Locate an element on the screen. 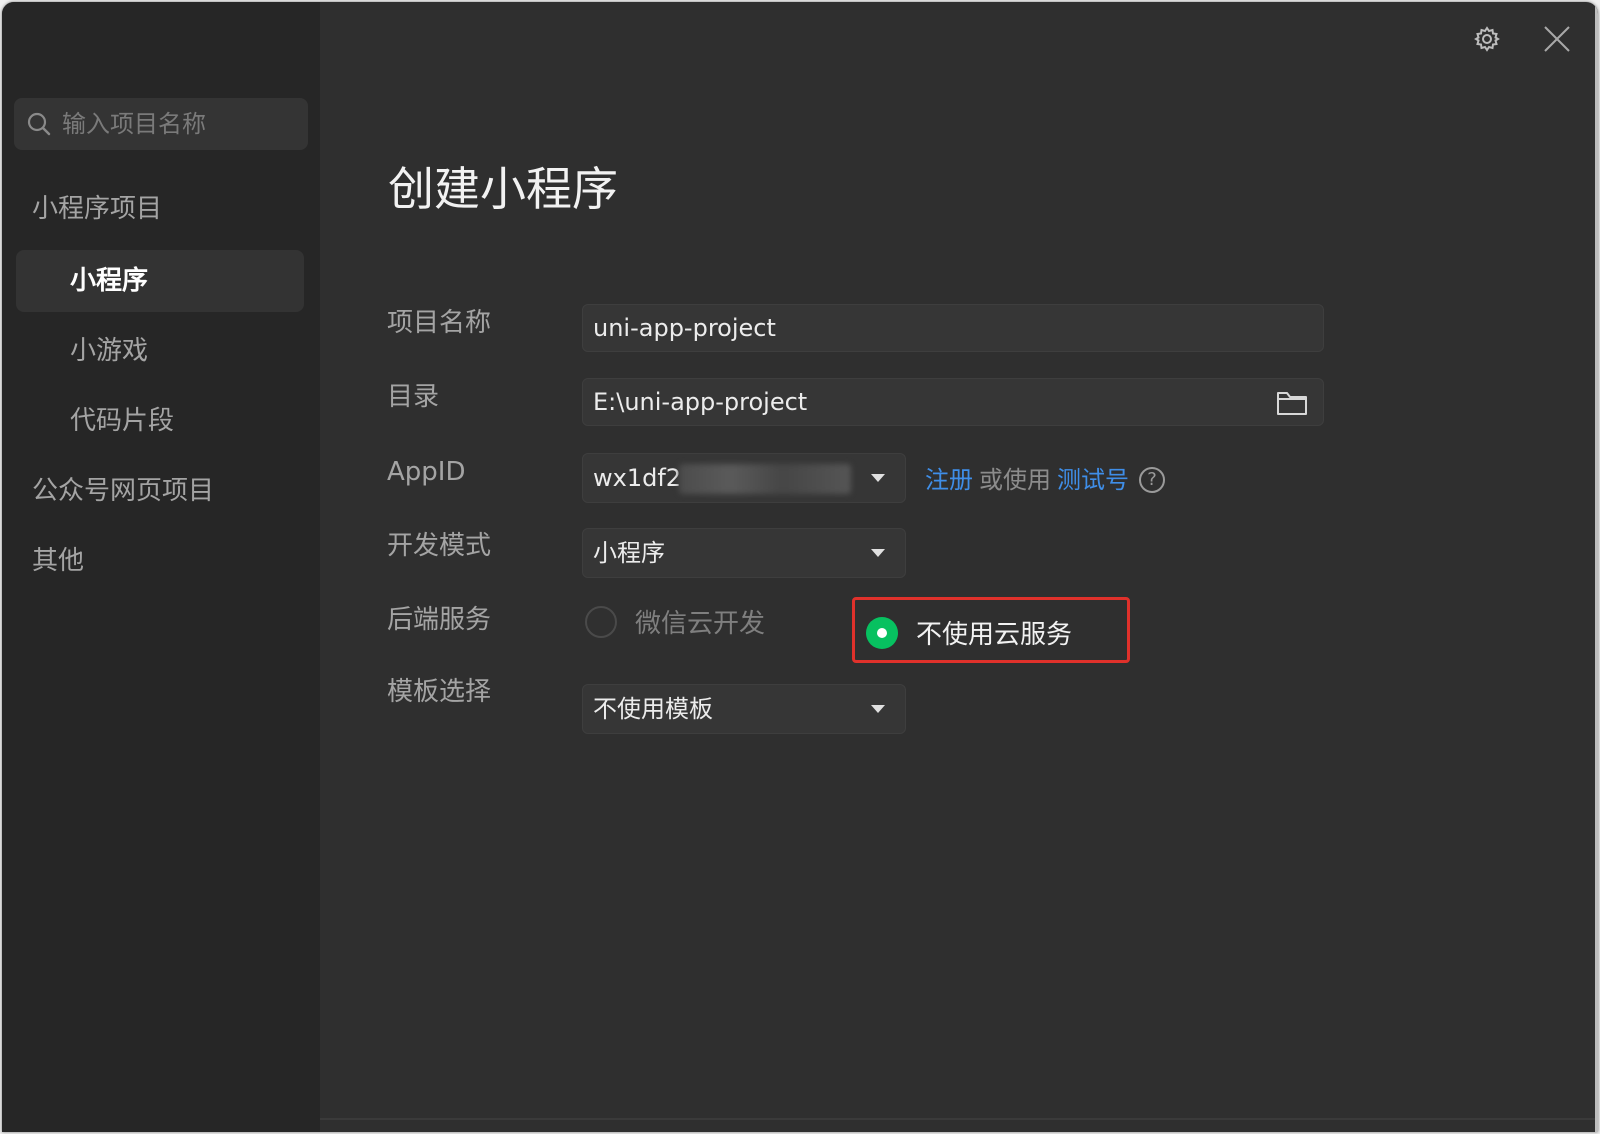 This screenshot has width=1600, height=1134. dev-mode-select: 小程序 is located at coordinates (744, 553).